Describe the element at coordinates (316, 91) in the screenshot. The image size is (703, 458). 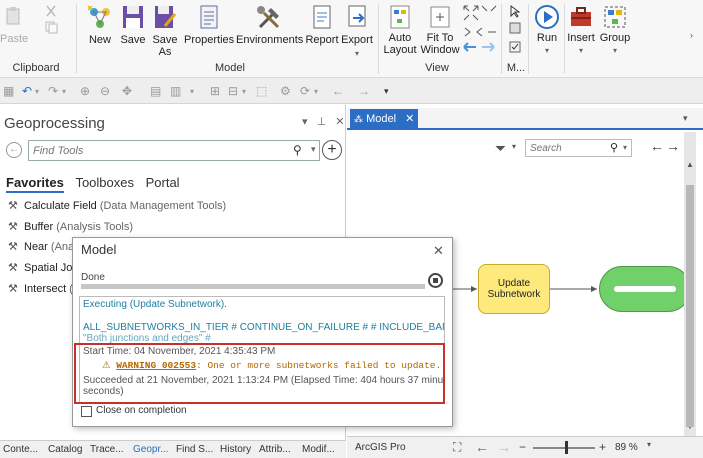
I see `refresh-dropdown-icon: ▾` at that location.